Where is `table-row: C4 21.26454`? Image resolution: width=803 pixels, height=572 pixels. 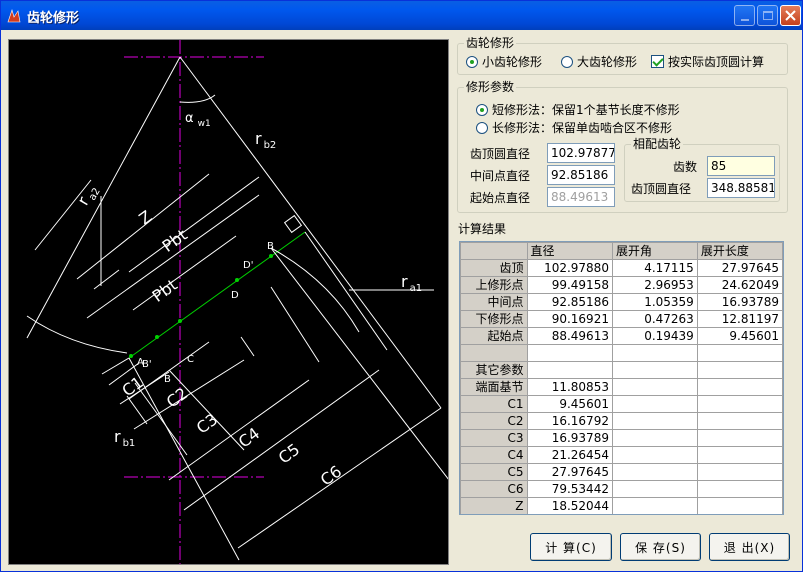 table-row: C4 21.26454 is located at coordinates (621, 455).